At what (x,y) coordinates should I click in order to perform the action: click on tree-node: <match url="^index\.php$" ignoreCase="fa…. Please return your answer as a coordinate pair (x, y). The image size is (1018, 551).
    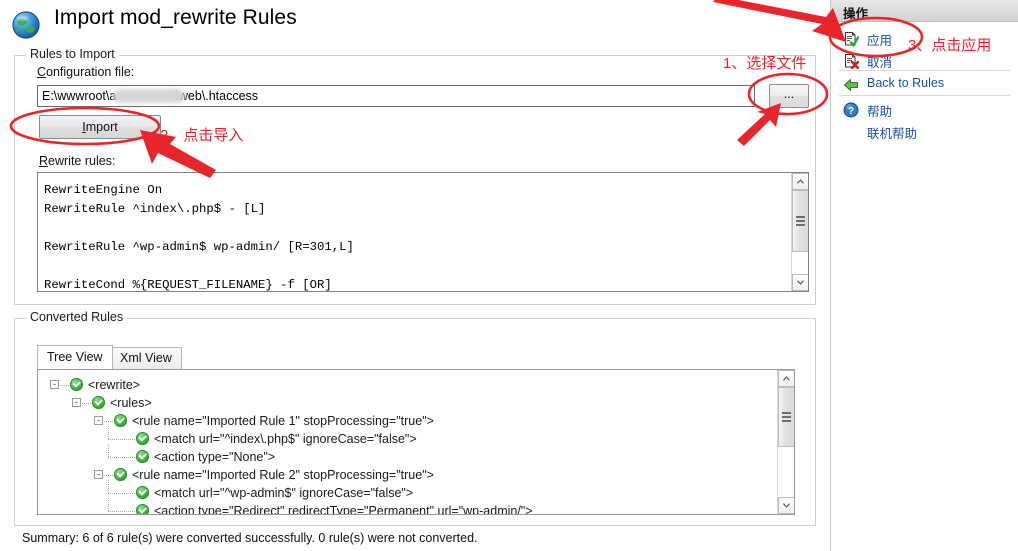
    Looking at the image, I should click on (407, 437).